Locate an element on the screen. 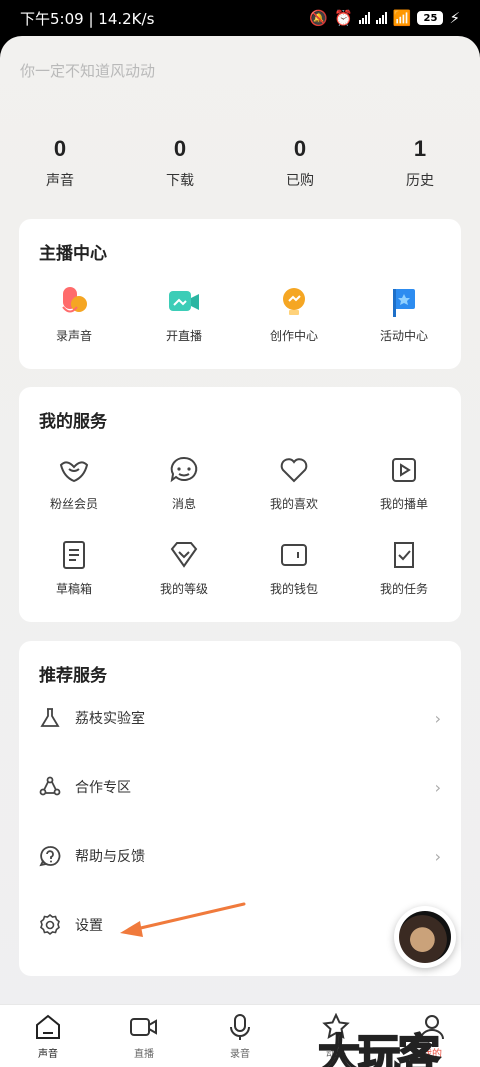 The height and width of the screenshot is (1067, 480). floating-player-disc is located at coordinates (425, 937).